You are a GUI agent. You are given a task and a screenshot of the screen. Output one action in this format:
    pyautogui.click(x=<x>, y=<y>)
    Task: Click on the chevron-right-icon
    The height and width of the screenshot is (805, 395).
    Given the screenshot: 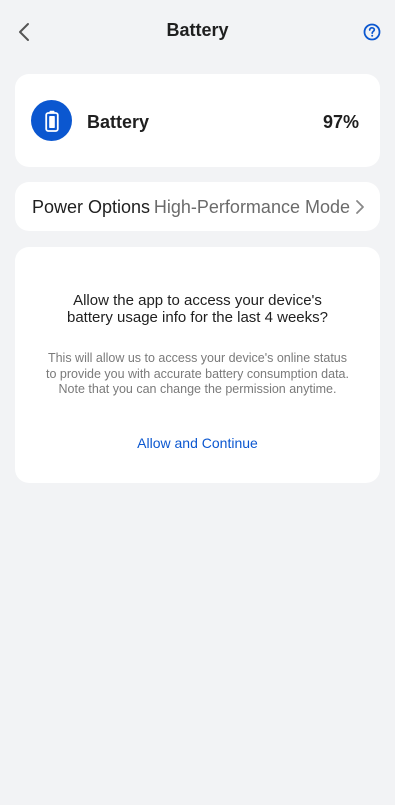 What is the action you would take?
    pyautogui.click(x=360, y=207)
    